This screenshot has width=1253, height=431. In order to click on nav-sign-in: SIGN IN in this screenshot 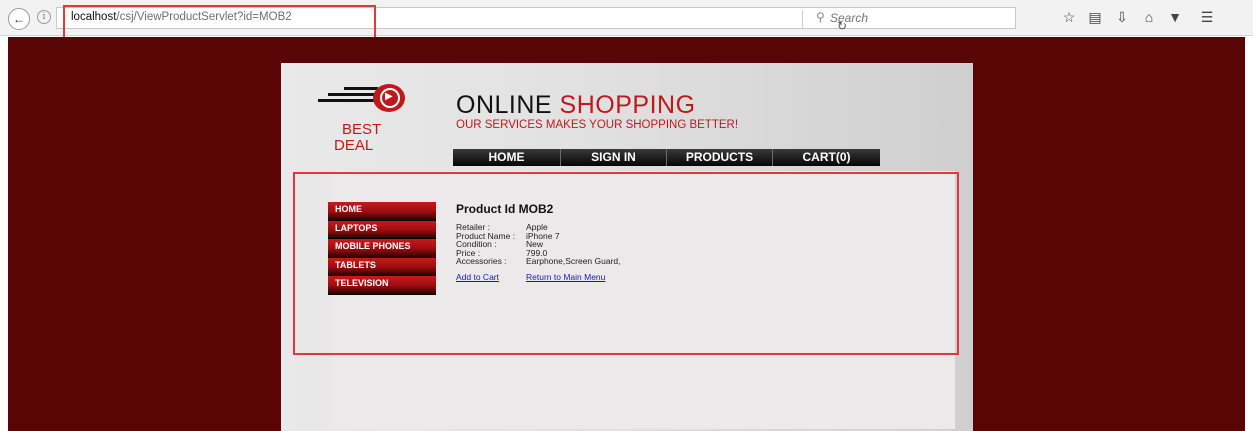, I will do `click(614, 157)`.